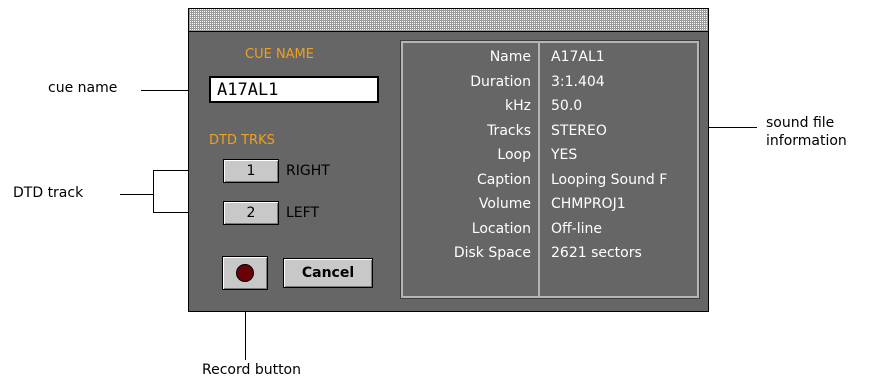  What do you see at coordinates (251, 171) in the screenshot?
I see `track-1-button: 1` at bounding box center [251, 171].